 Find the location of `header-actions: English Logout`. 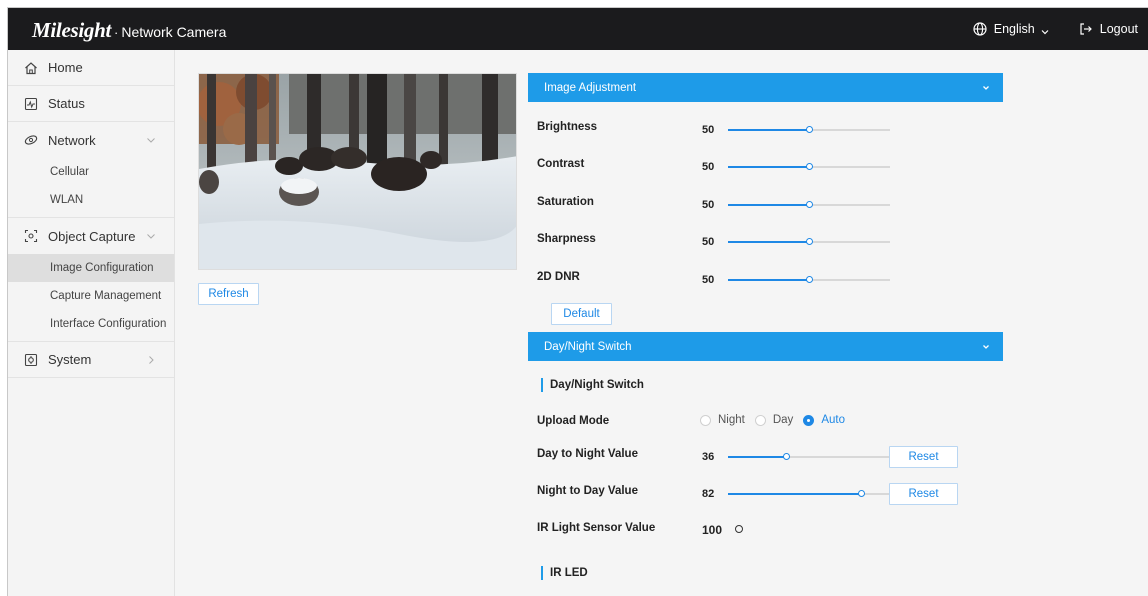

header-actions: English Logout is located at coordinates (1060, 29).